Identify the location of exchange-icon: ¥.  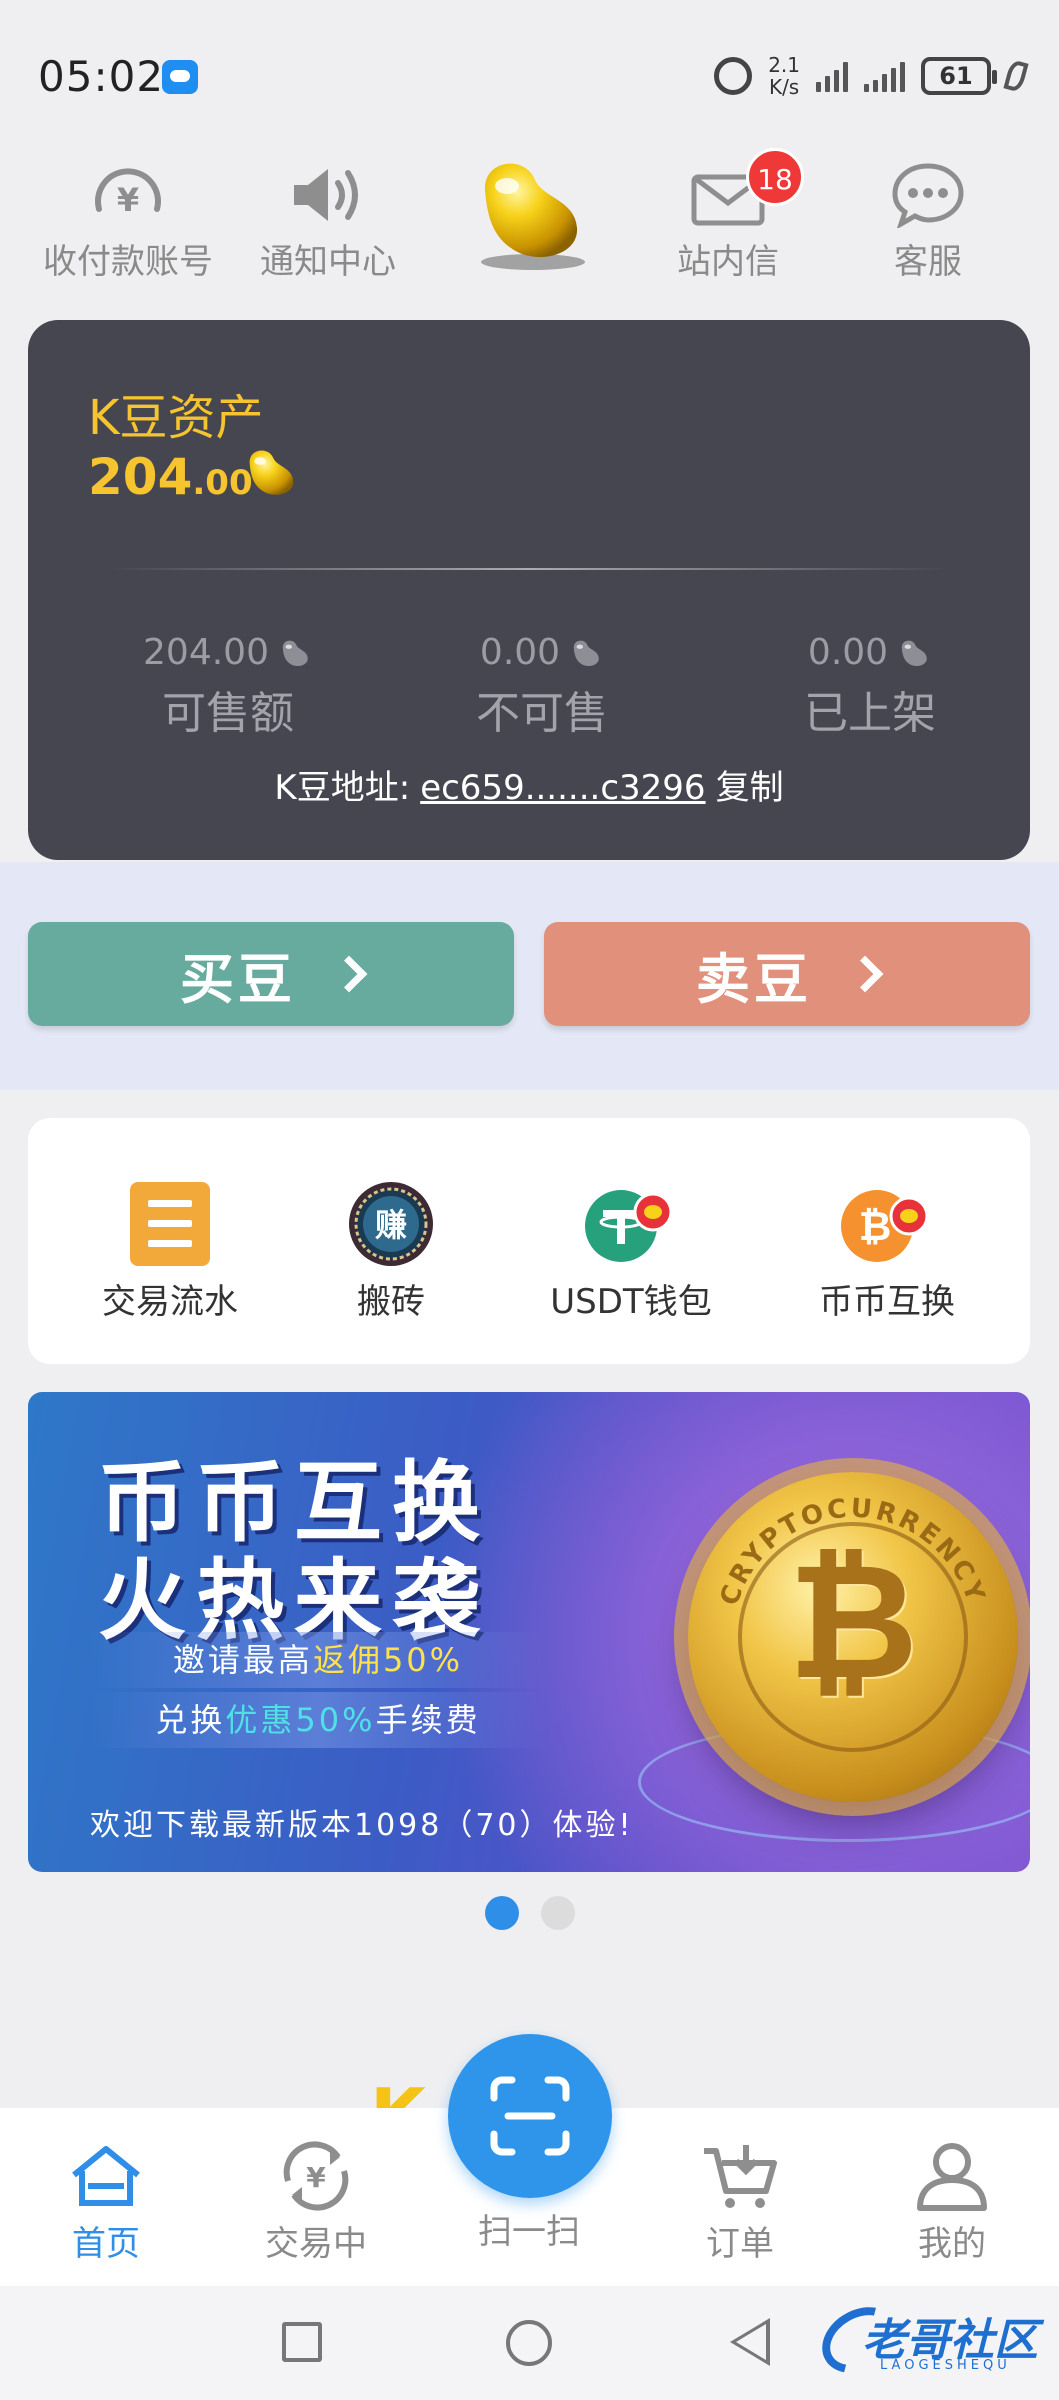
(316, 2176).